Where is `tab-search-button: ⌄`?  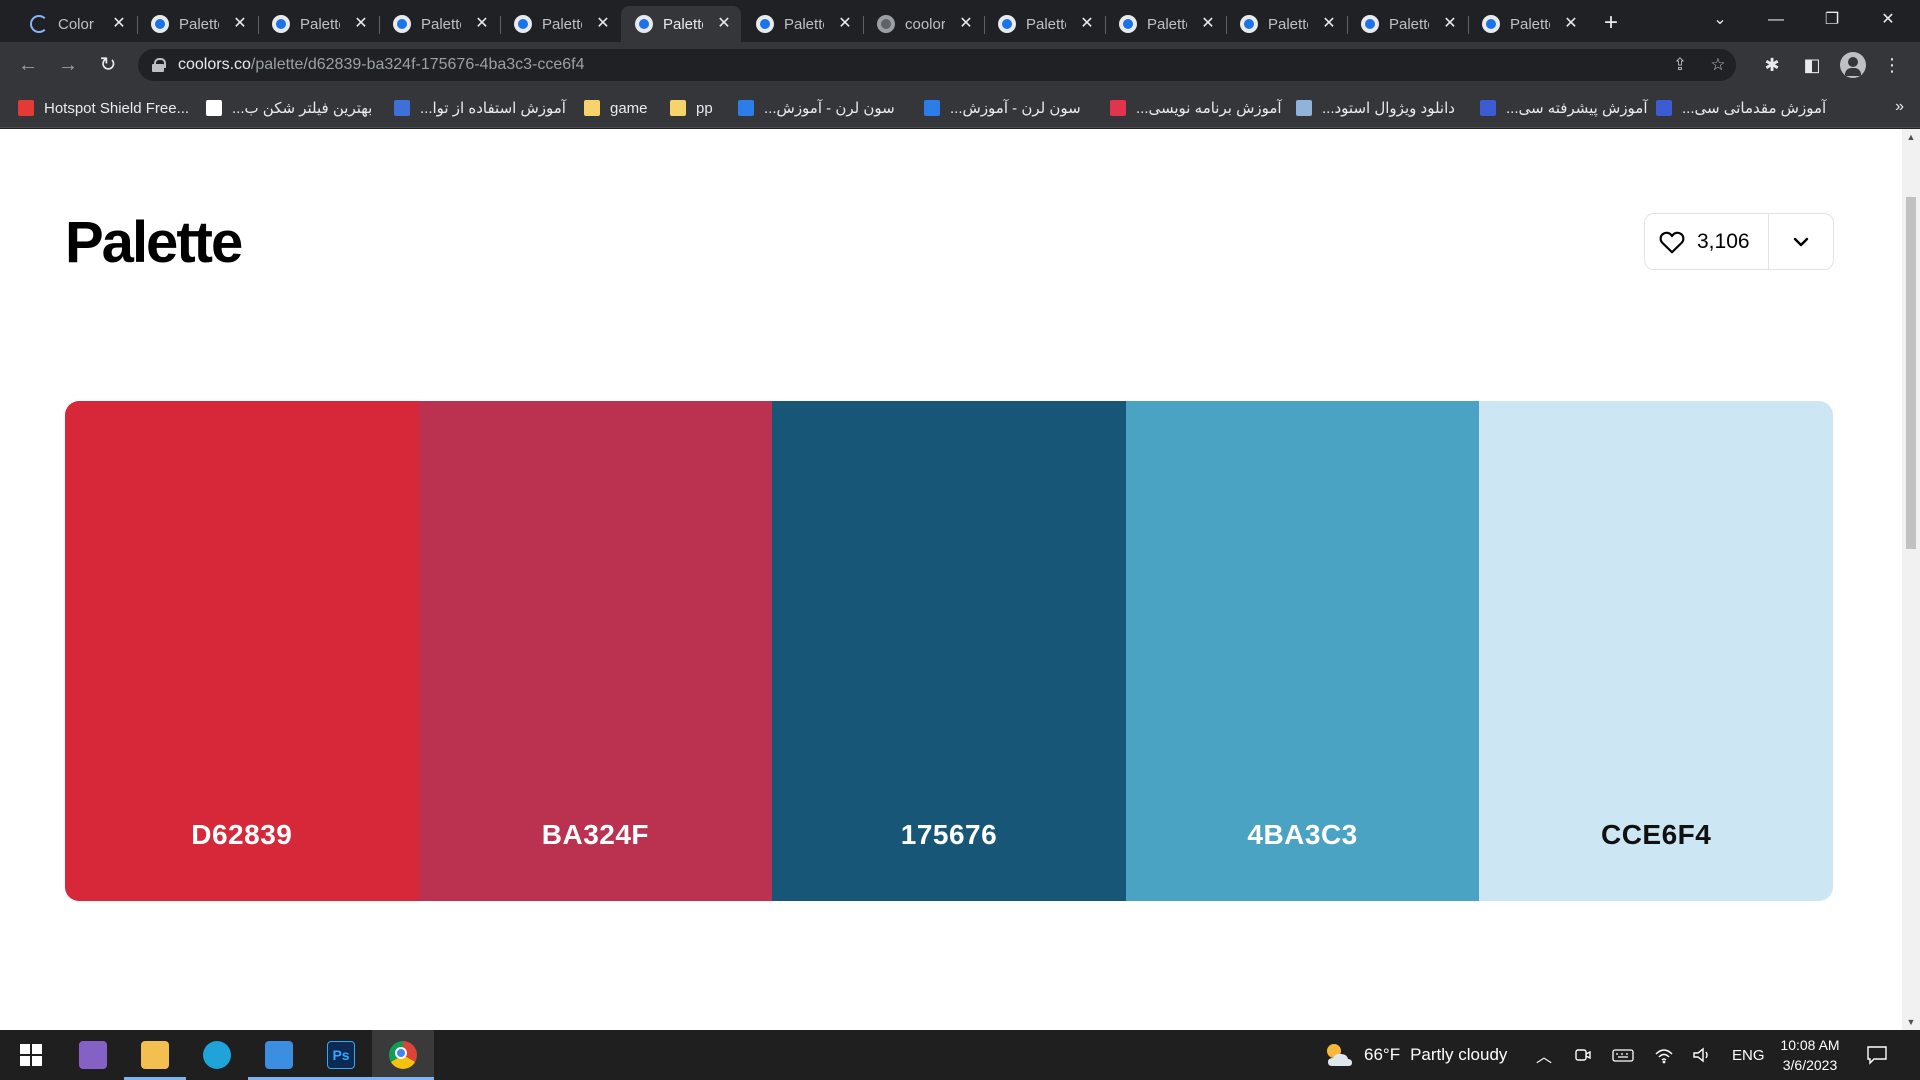
tab-search-button: ⌄ is located at coordinates (1720, 20).